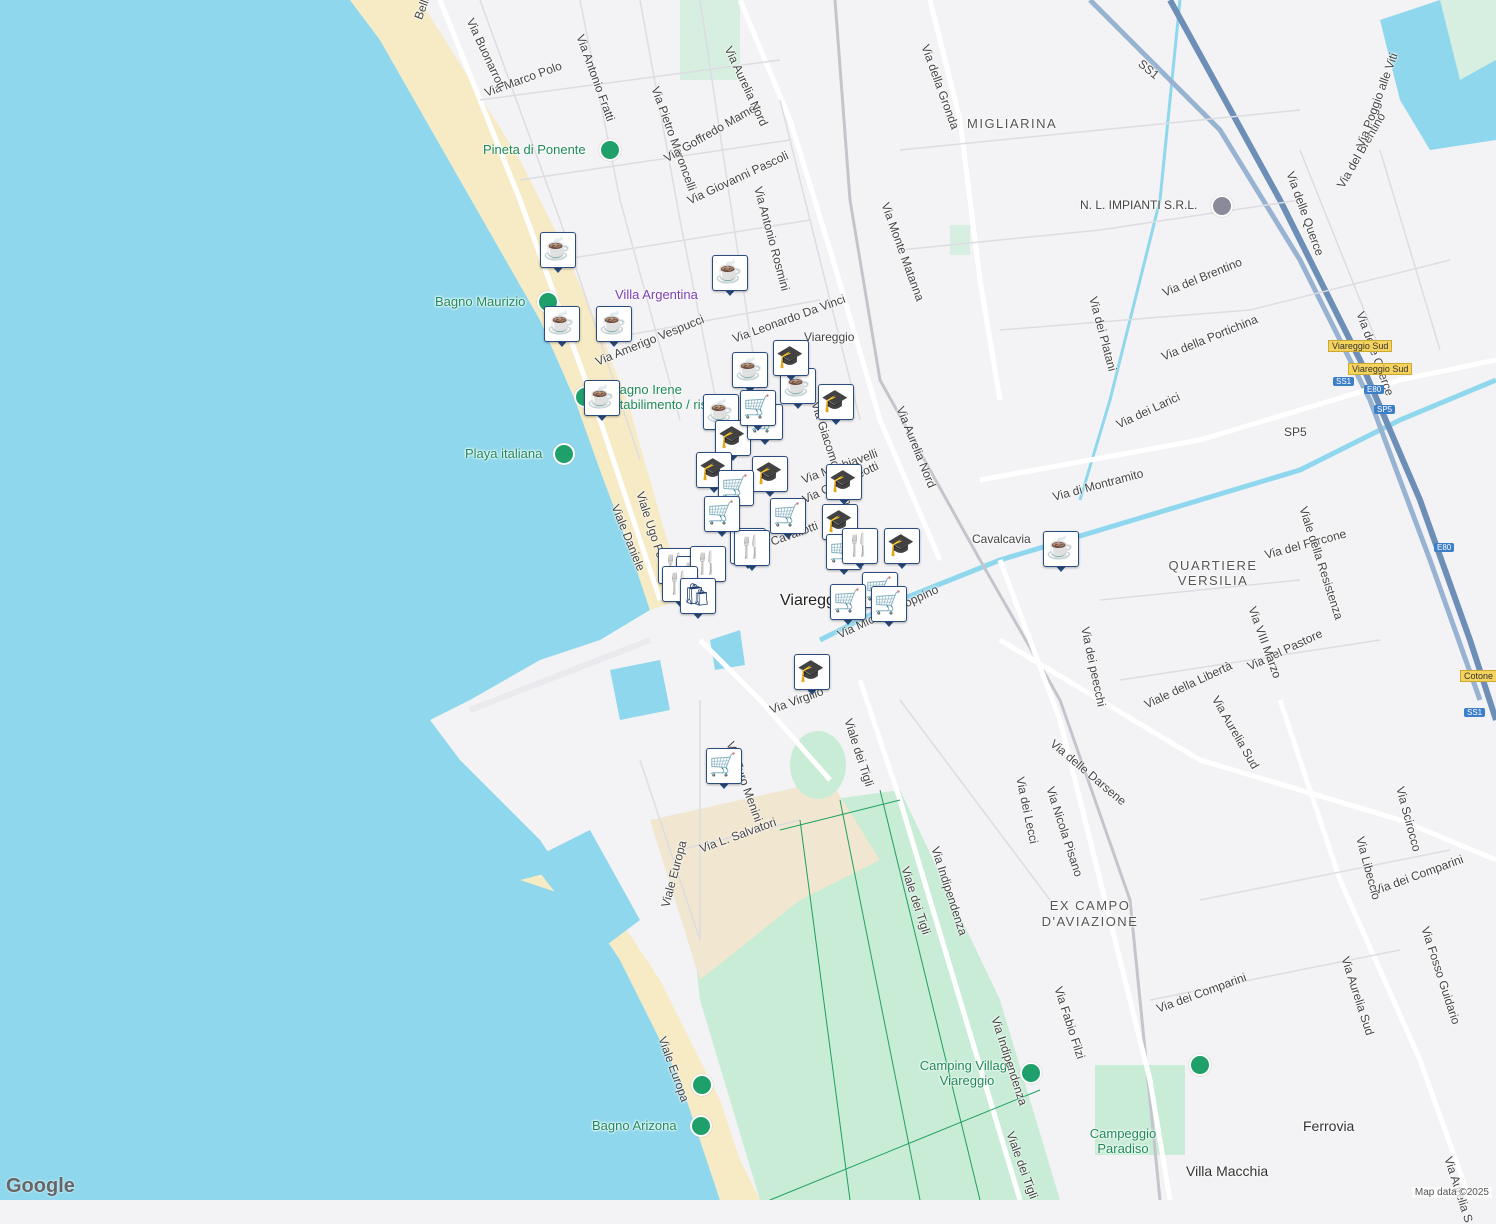 The height and width of the screenshot is (1224, 1496). Describe the element at coordinates (1385, 409) in the screenshot. I see `road-shield: SP5` at that location.